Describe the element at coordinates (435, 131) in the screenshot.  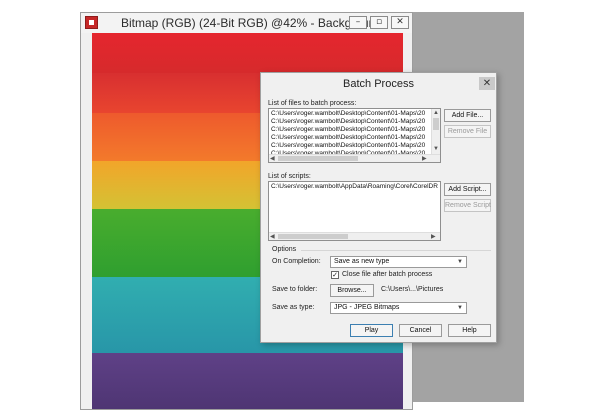
I see `files-vertical-scrollbar: ▲ ▼` at that location.